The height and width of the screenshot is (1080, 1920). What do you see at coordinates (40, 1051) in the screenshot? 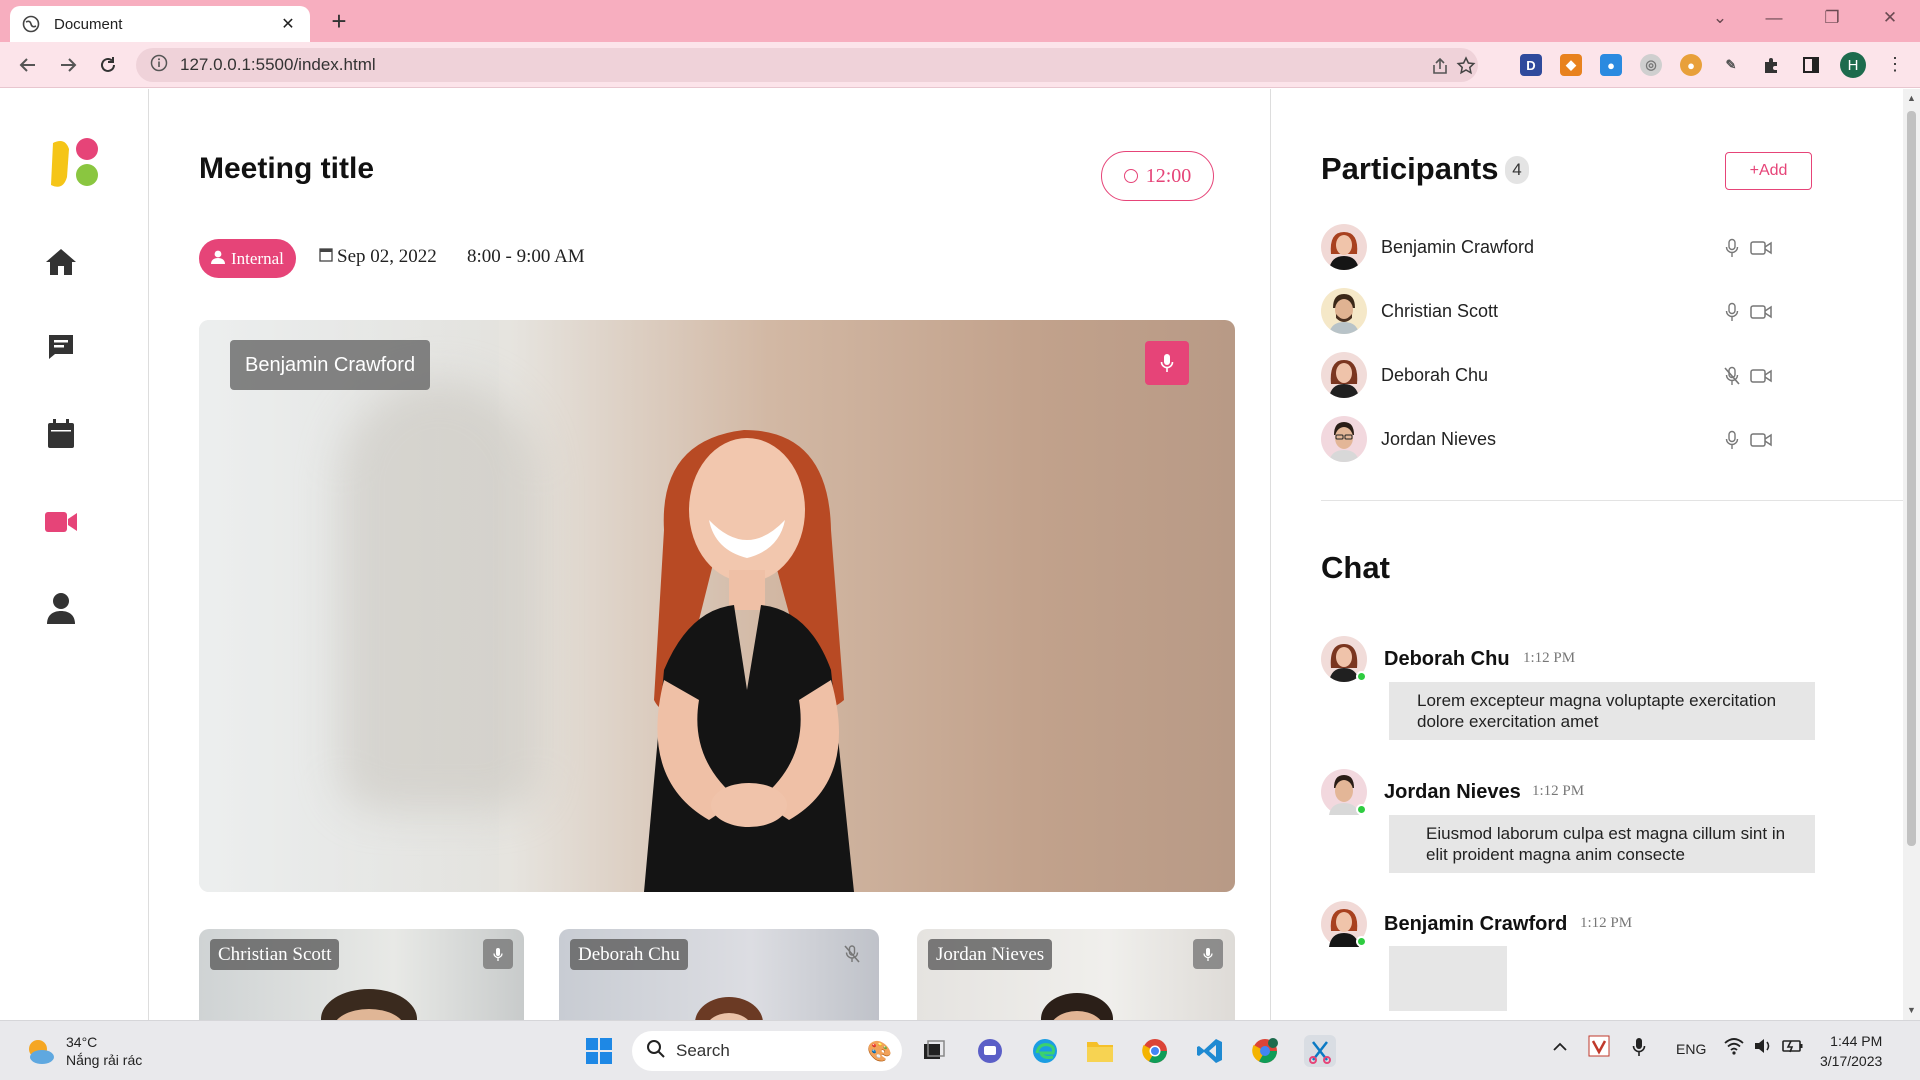
I see `weather-sun-cloud-icon` at bounding box center [40, 1051].